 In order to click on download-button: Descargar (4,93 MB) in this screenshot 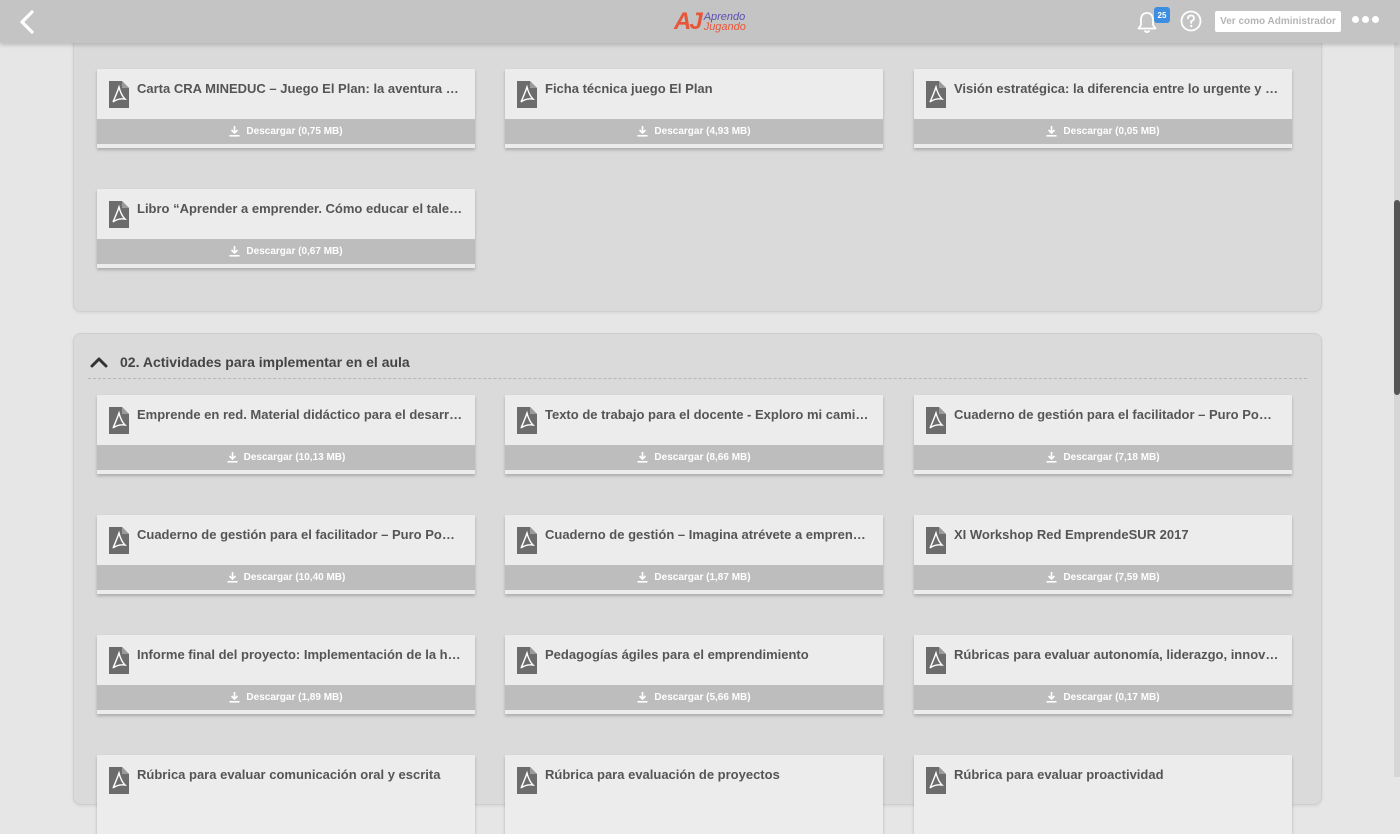, I will do `click(694, 131)`.